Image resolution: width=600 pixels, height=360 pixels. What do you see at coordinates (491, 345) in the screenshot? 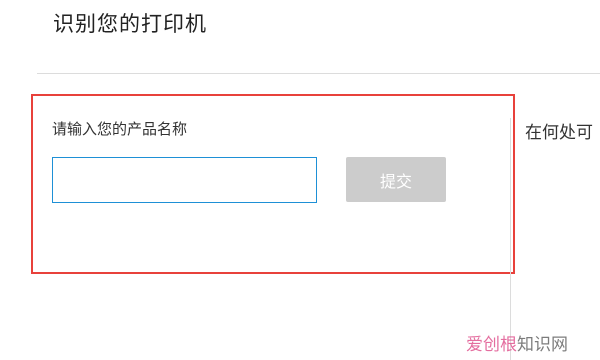
I see `watermark-brand: 爱创根` at bounding box center [491, 345].